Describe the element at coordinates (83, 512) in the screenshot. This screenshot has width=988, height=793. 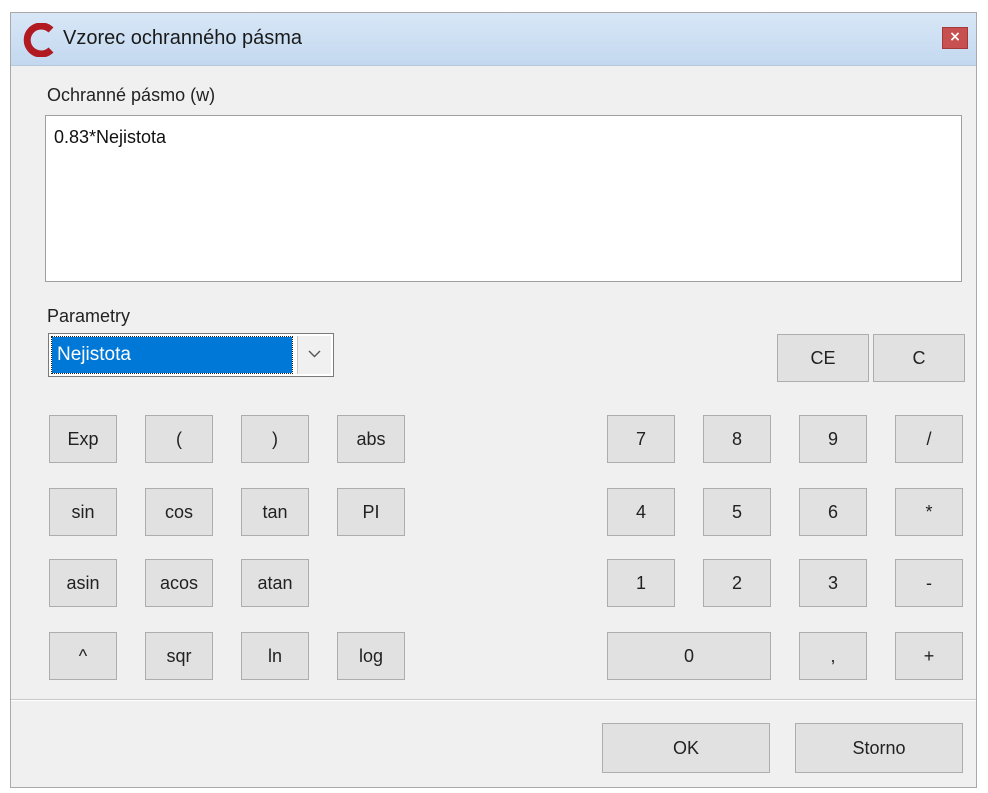
I see `sin-button: sin` at that location.